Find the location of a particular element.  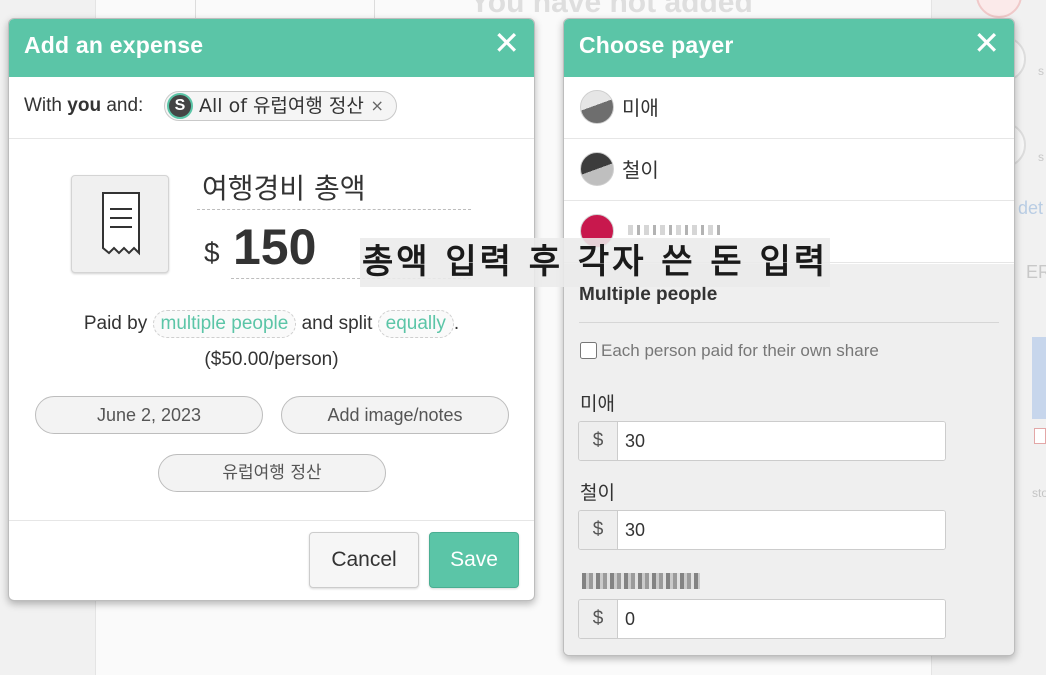

background-icon is located at coordinates (1040, 436).